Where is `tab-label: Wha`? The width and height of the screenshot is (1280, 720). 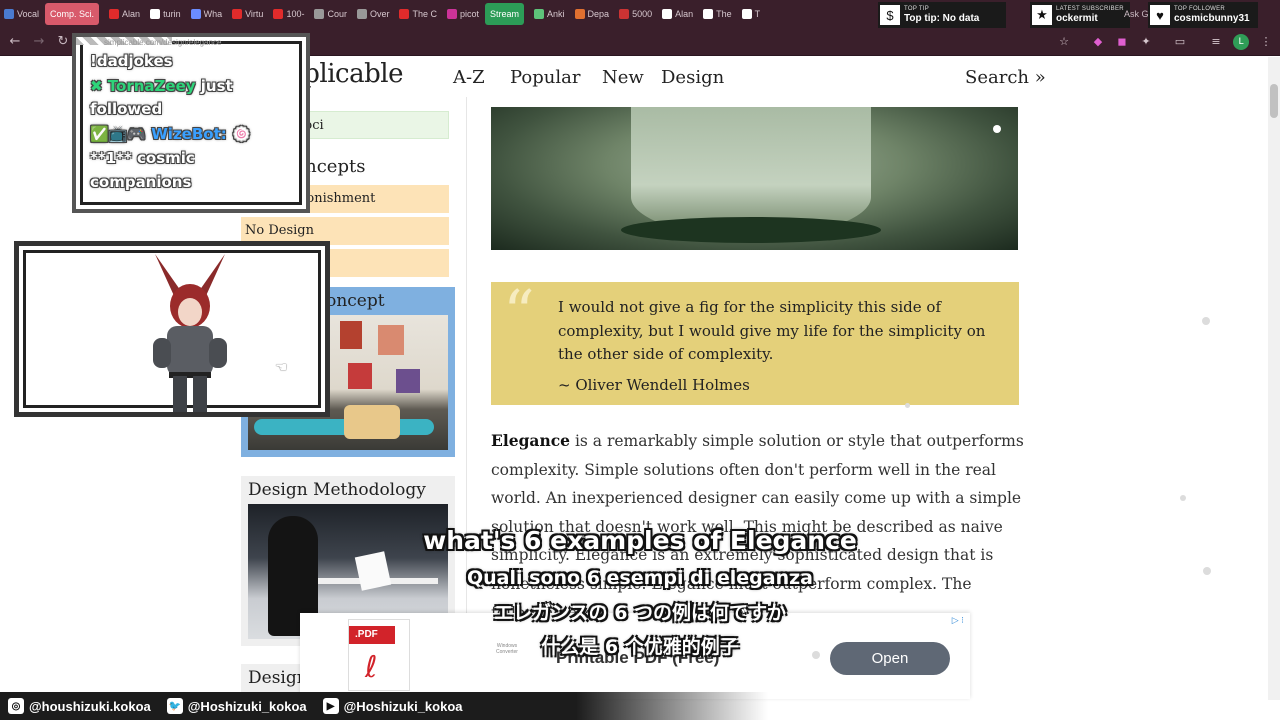
tab-label: Wha is located at coordinates (213, 14).